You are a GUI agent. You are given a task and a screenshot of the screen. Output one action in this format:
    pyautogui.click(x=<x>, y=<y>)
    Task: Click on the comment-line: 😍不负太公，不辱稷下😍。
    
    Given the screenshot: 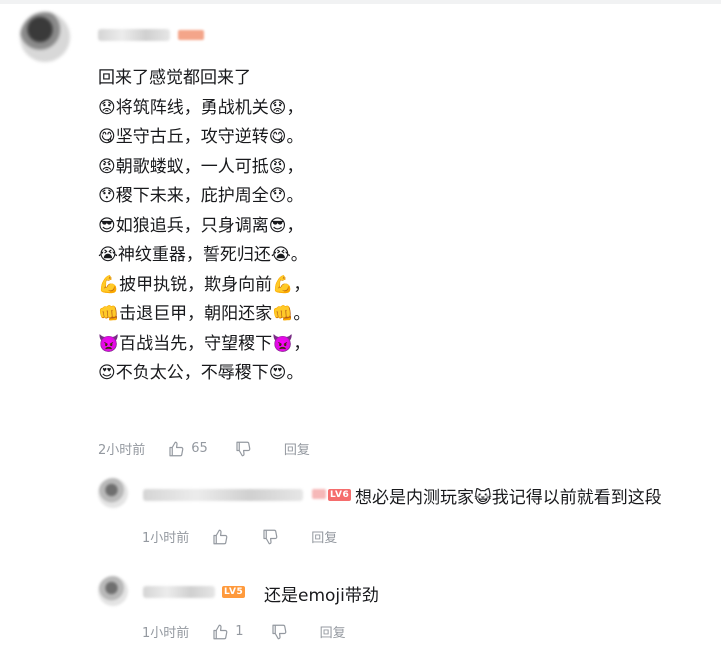 What is the action you would take?
    pyautogui.click(x=201, y=373)
    